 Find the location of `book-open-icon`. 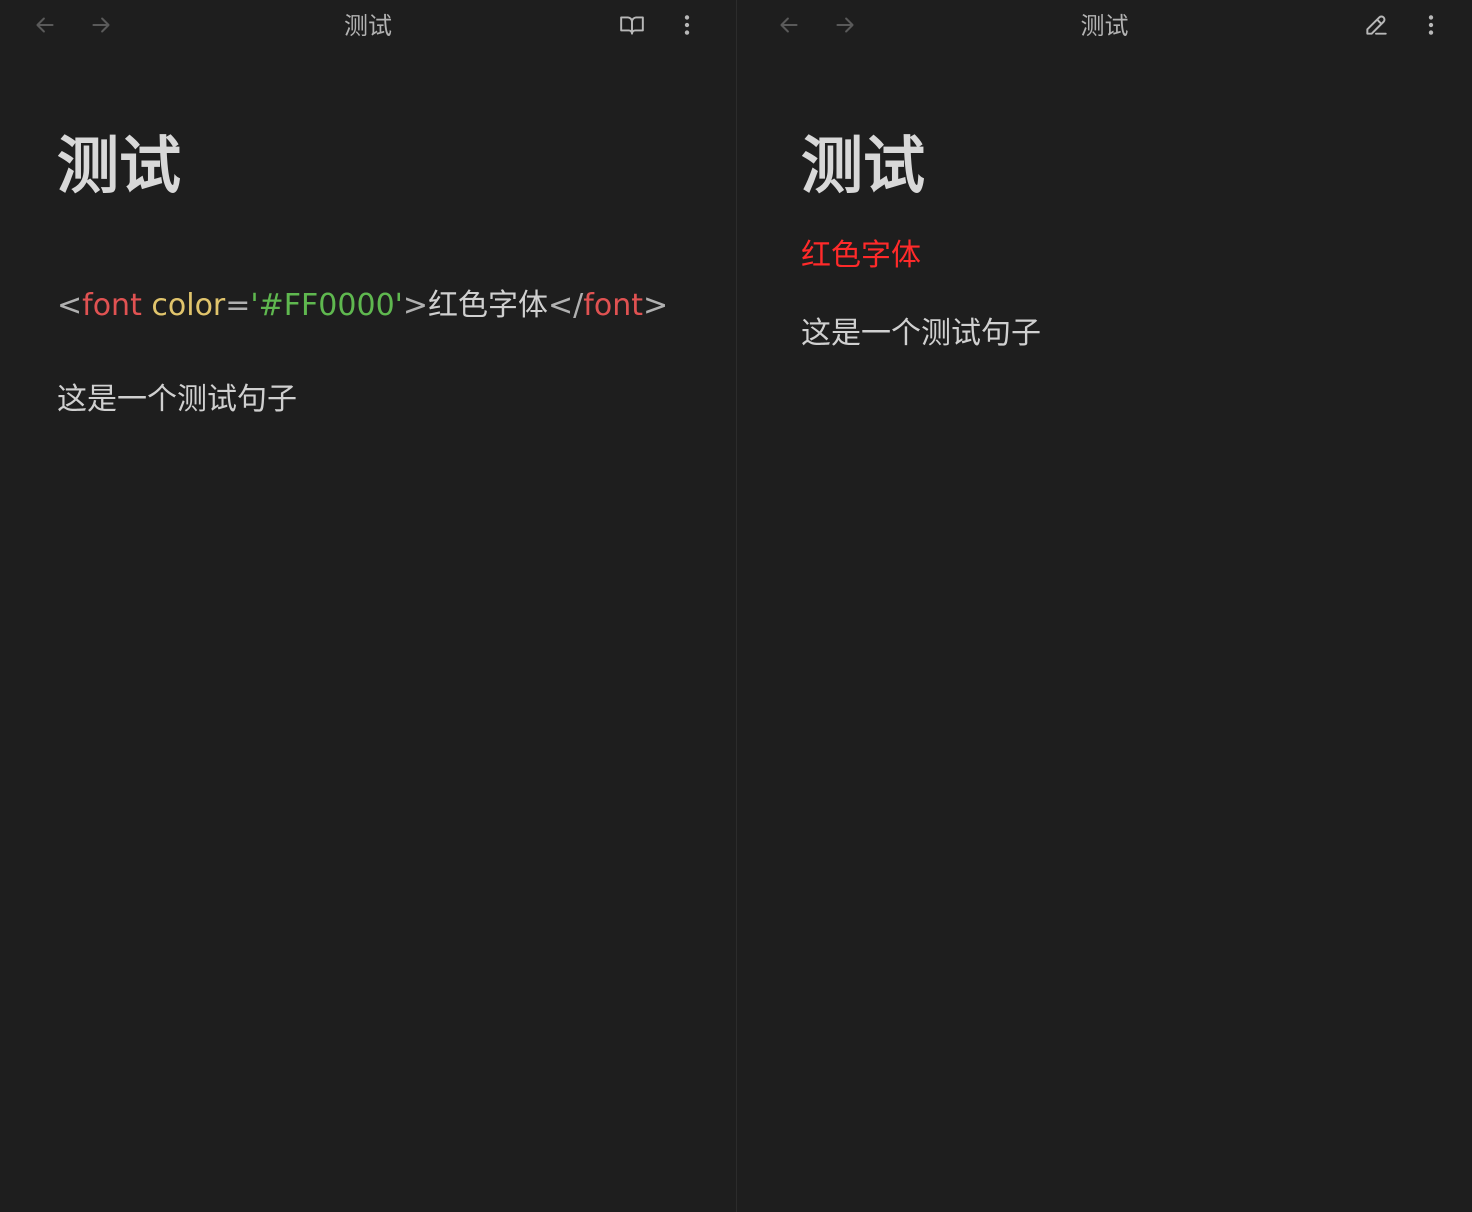

book-open-icon is located at coordinates (632, 25).